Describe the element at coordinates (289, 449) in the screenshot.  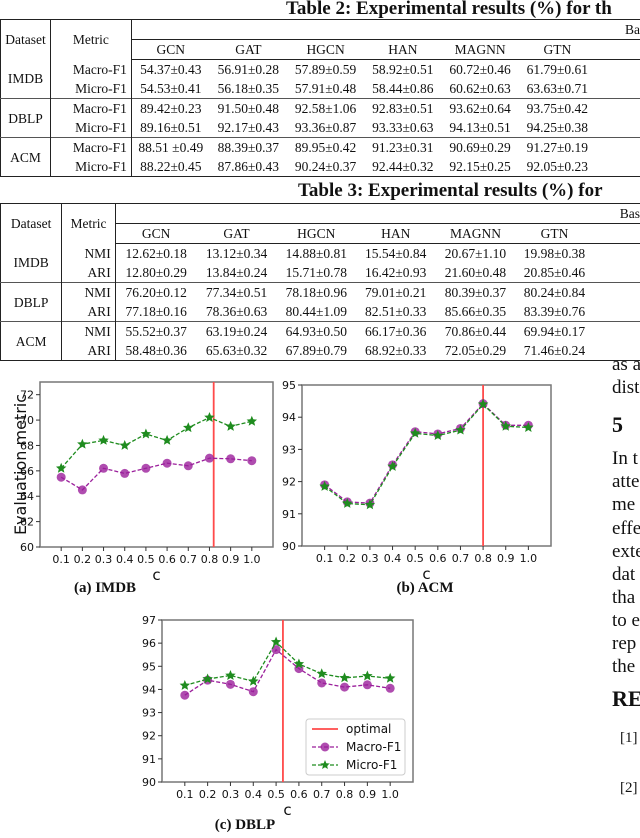
I see `y-tick-label: 93` at that location.